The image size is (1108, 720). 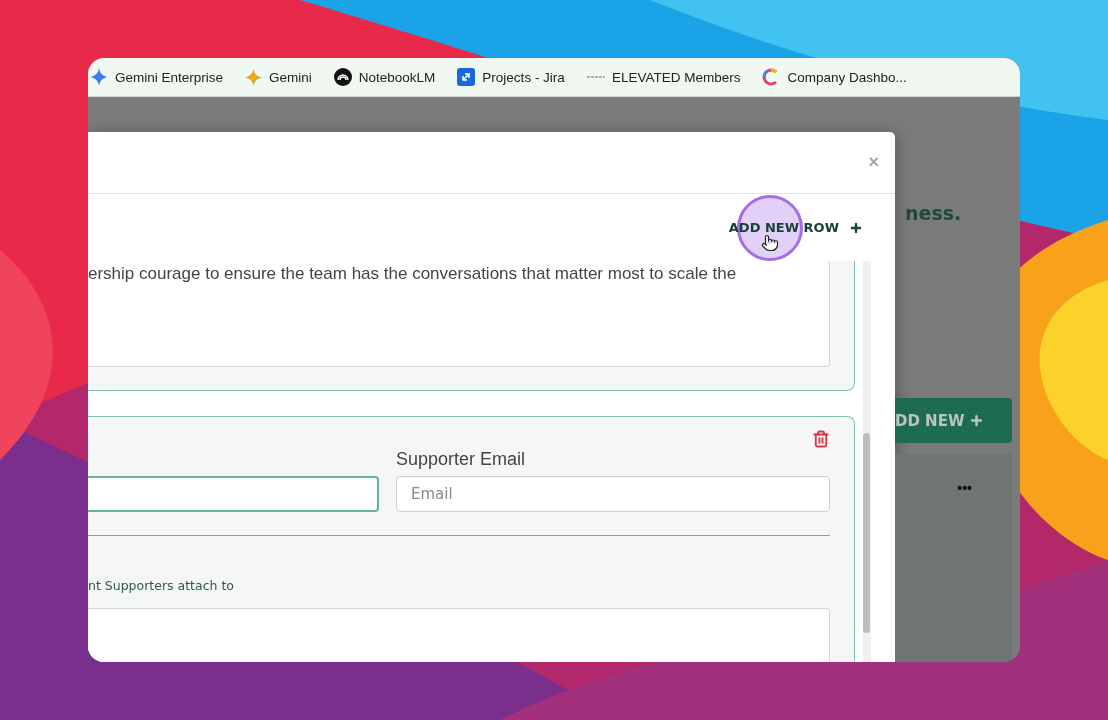 What do you see at coordinates (233, 494) in the screenshot?
I see `name-input` at bounding box center [233, 494].